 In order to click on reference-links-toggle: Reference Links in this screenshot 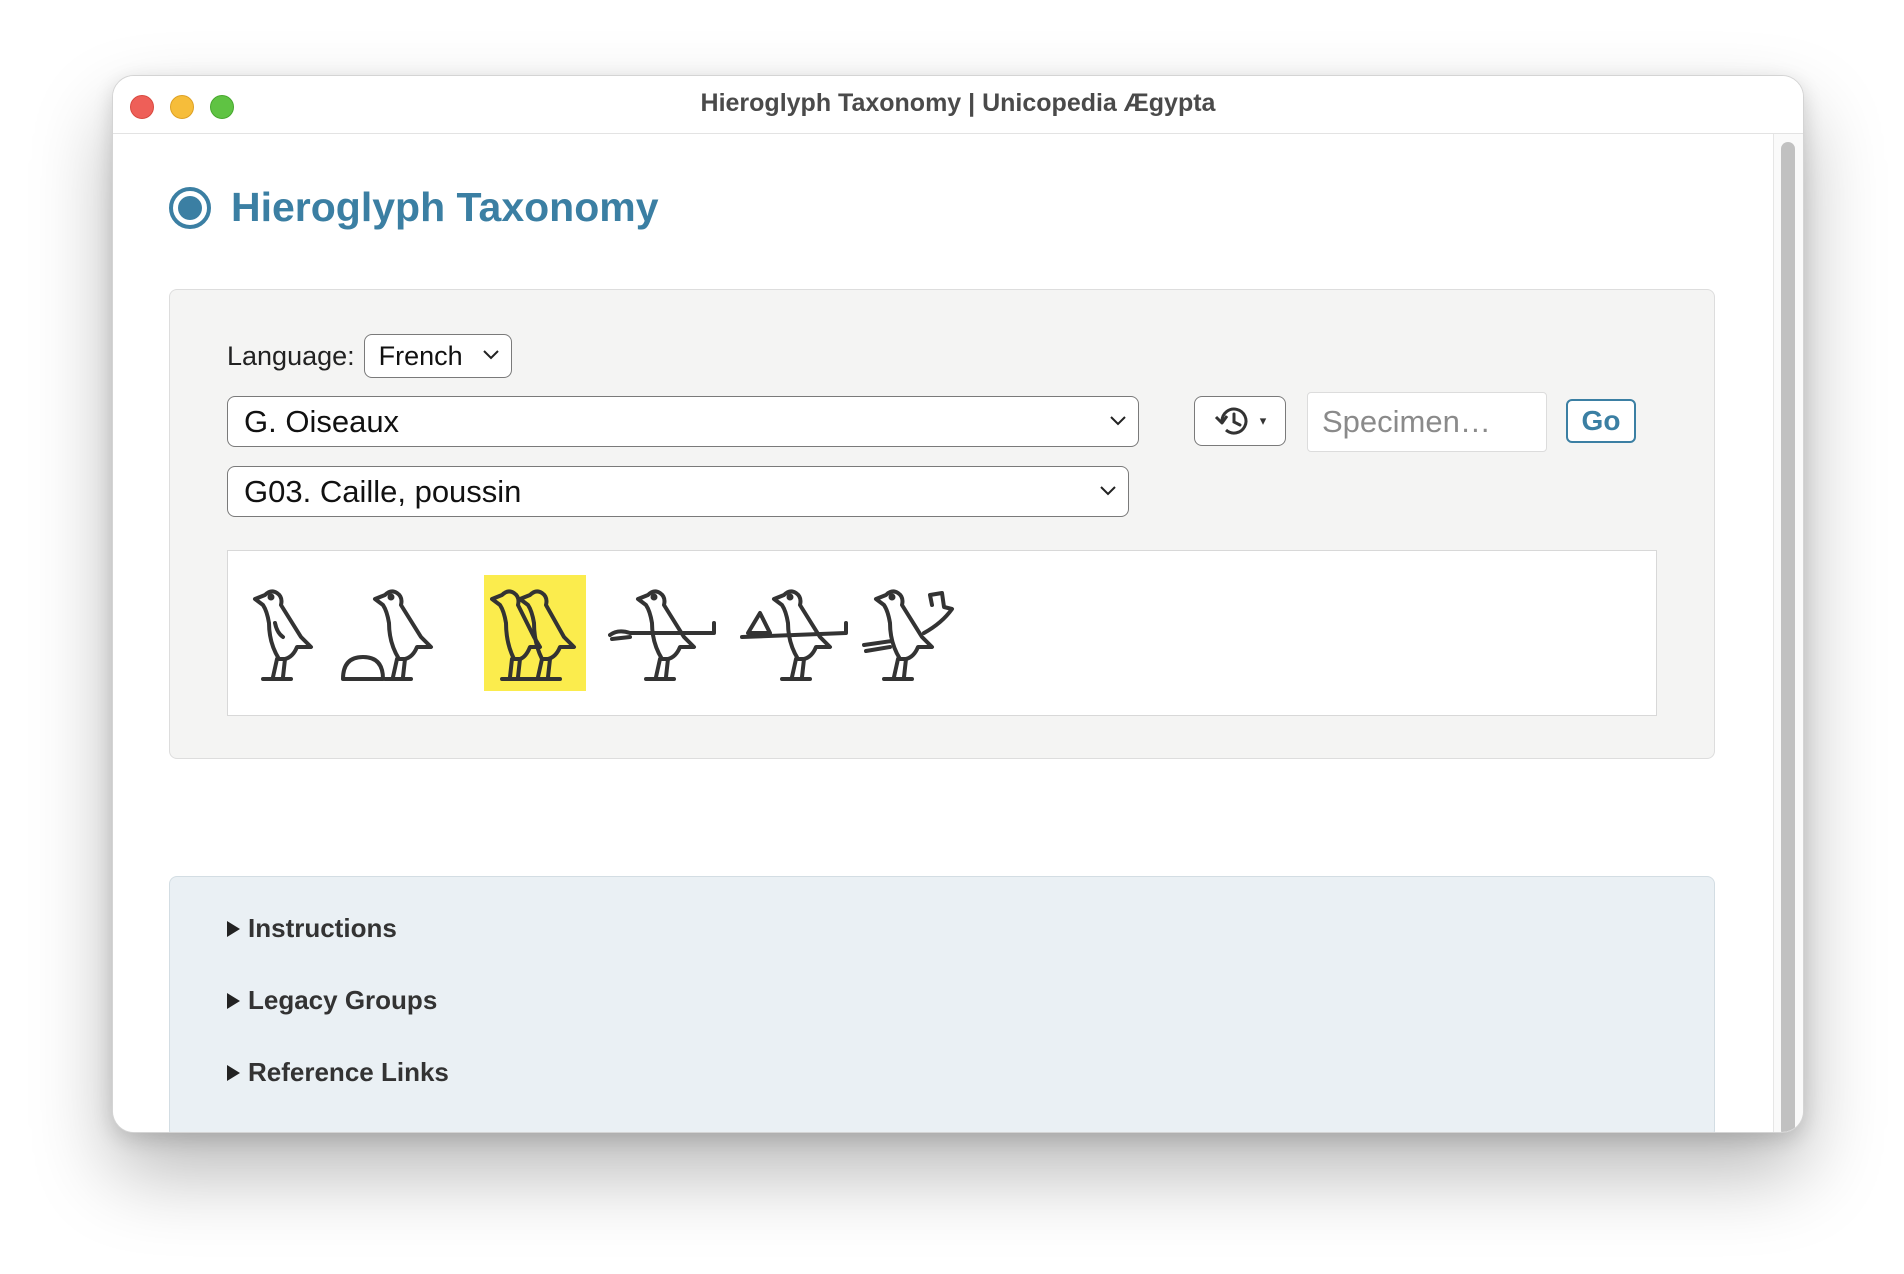, I will do `click(338, 1072)`.